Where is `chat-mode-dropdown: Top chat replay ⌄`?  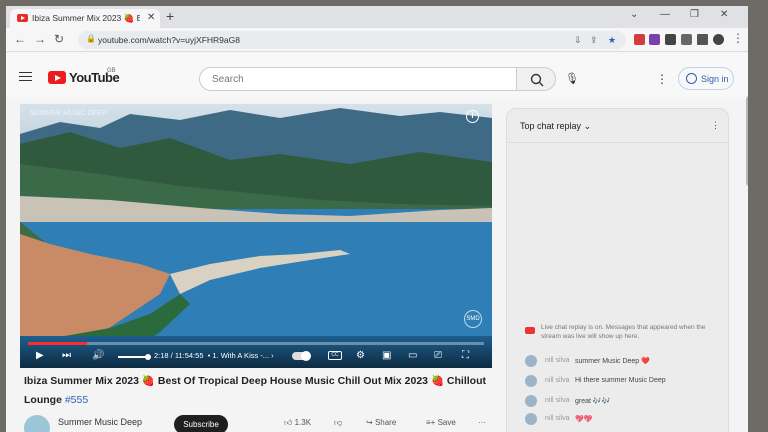
chat-mode-dropdown: Top chat replay ⌄ is located at coordinates (555, 126).